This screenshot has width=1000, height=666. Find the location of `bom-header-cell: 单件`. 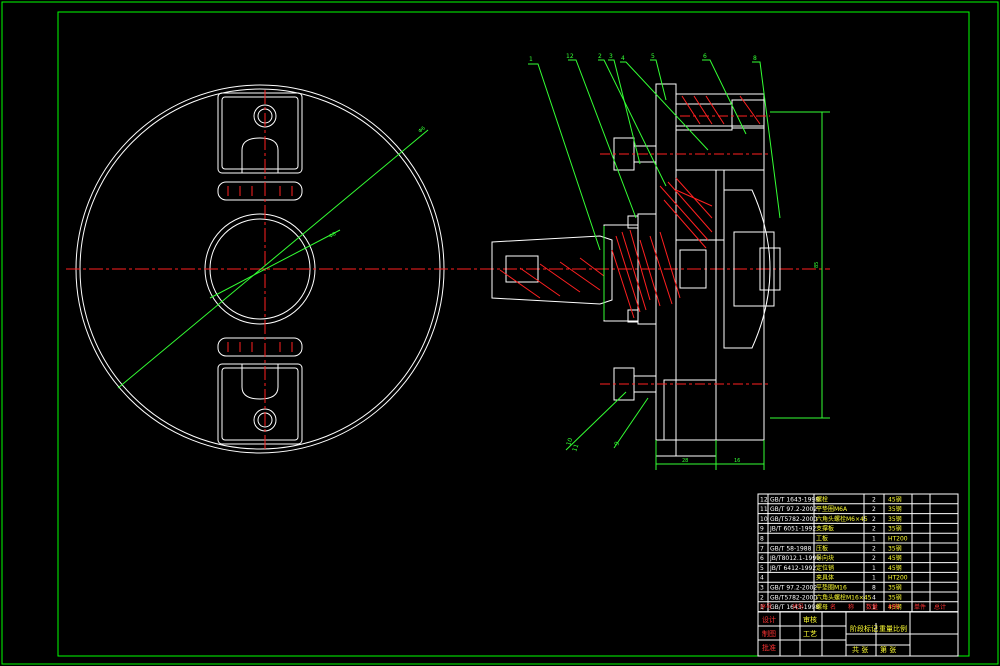

bom-header-cell: 单件 is located at coordinates (920, 607).